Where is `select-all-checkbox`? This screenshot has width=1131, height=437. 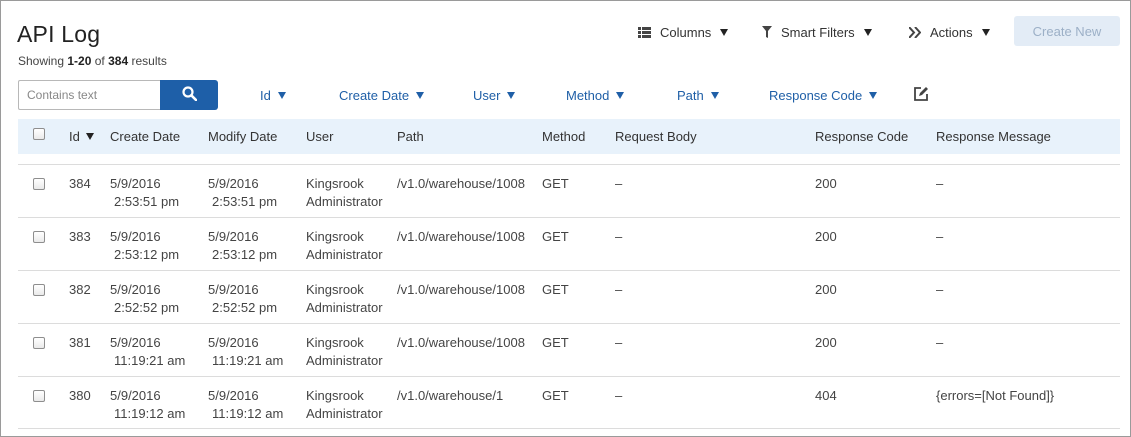 select-all-checkbox is located at coordinates (39, 134).